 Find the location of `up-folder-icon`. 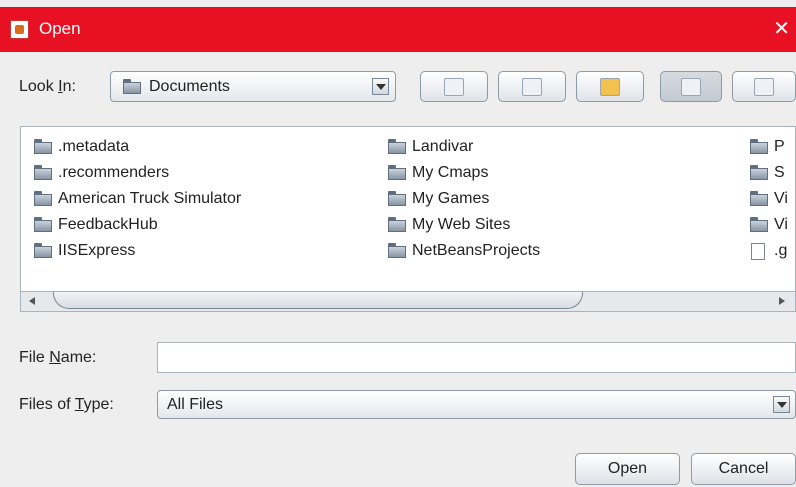

up-folder-icon is located at coordinates (454, 86).